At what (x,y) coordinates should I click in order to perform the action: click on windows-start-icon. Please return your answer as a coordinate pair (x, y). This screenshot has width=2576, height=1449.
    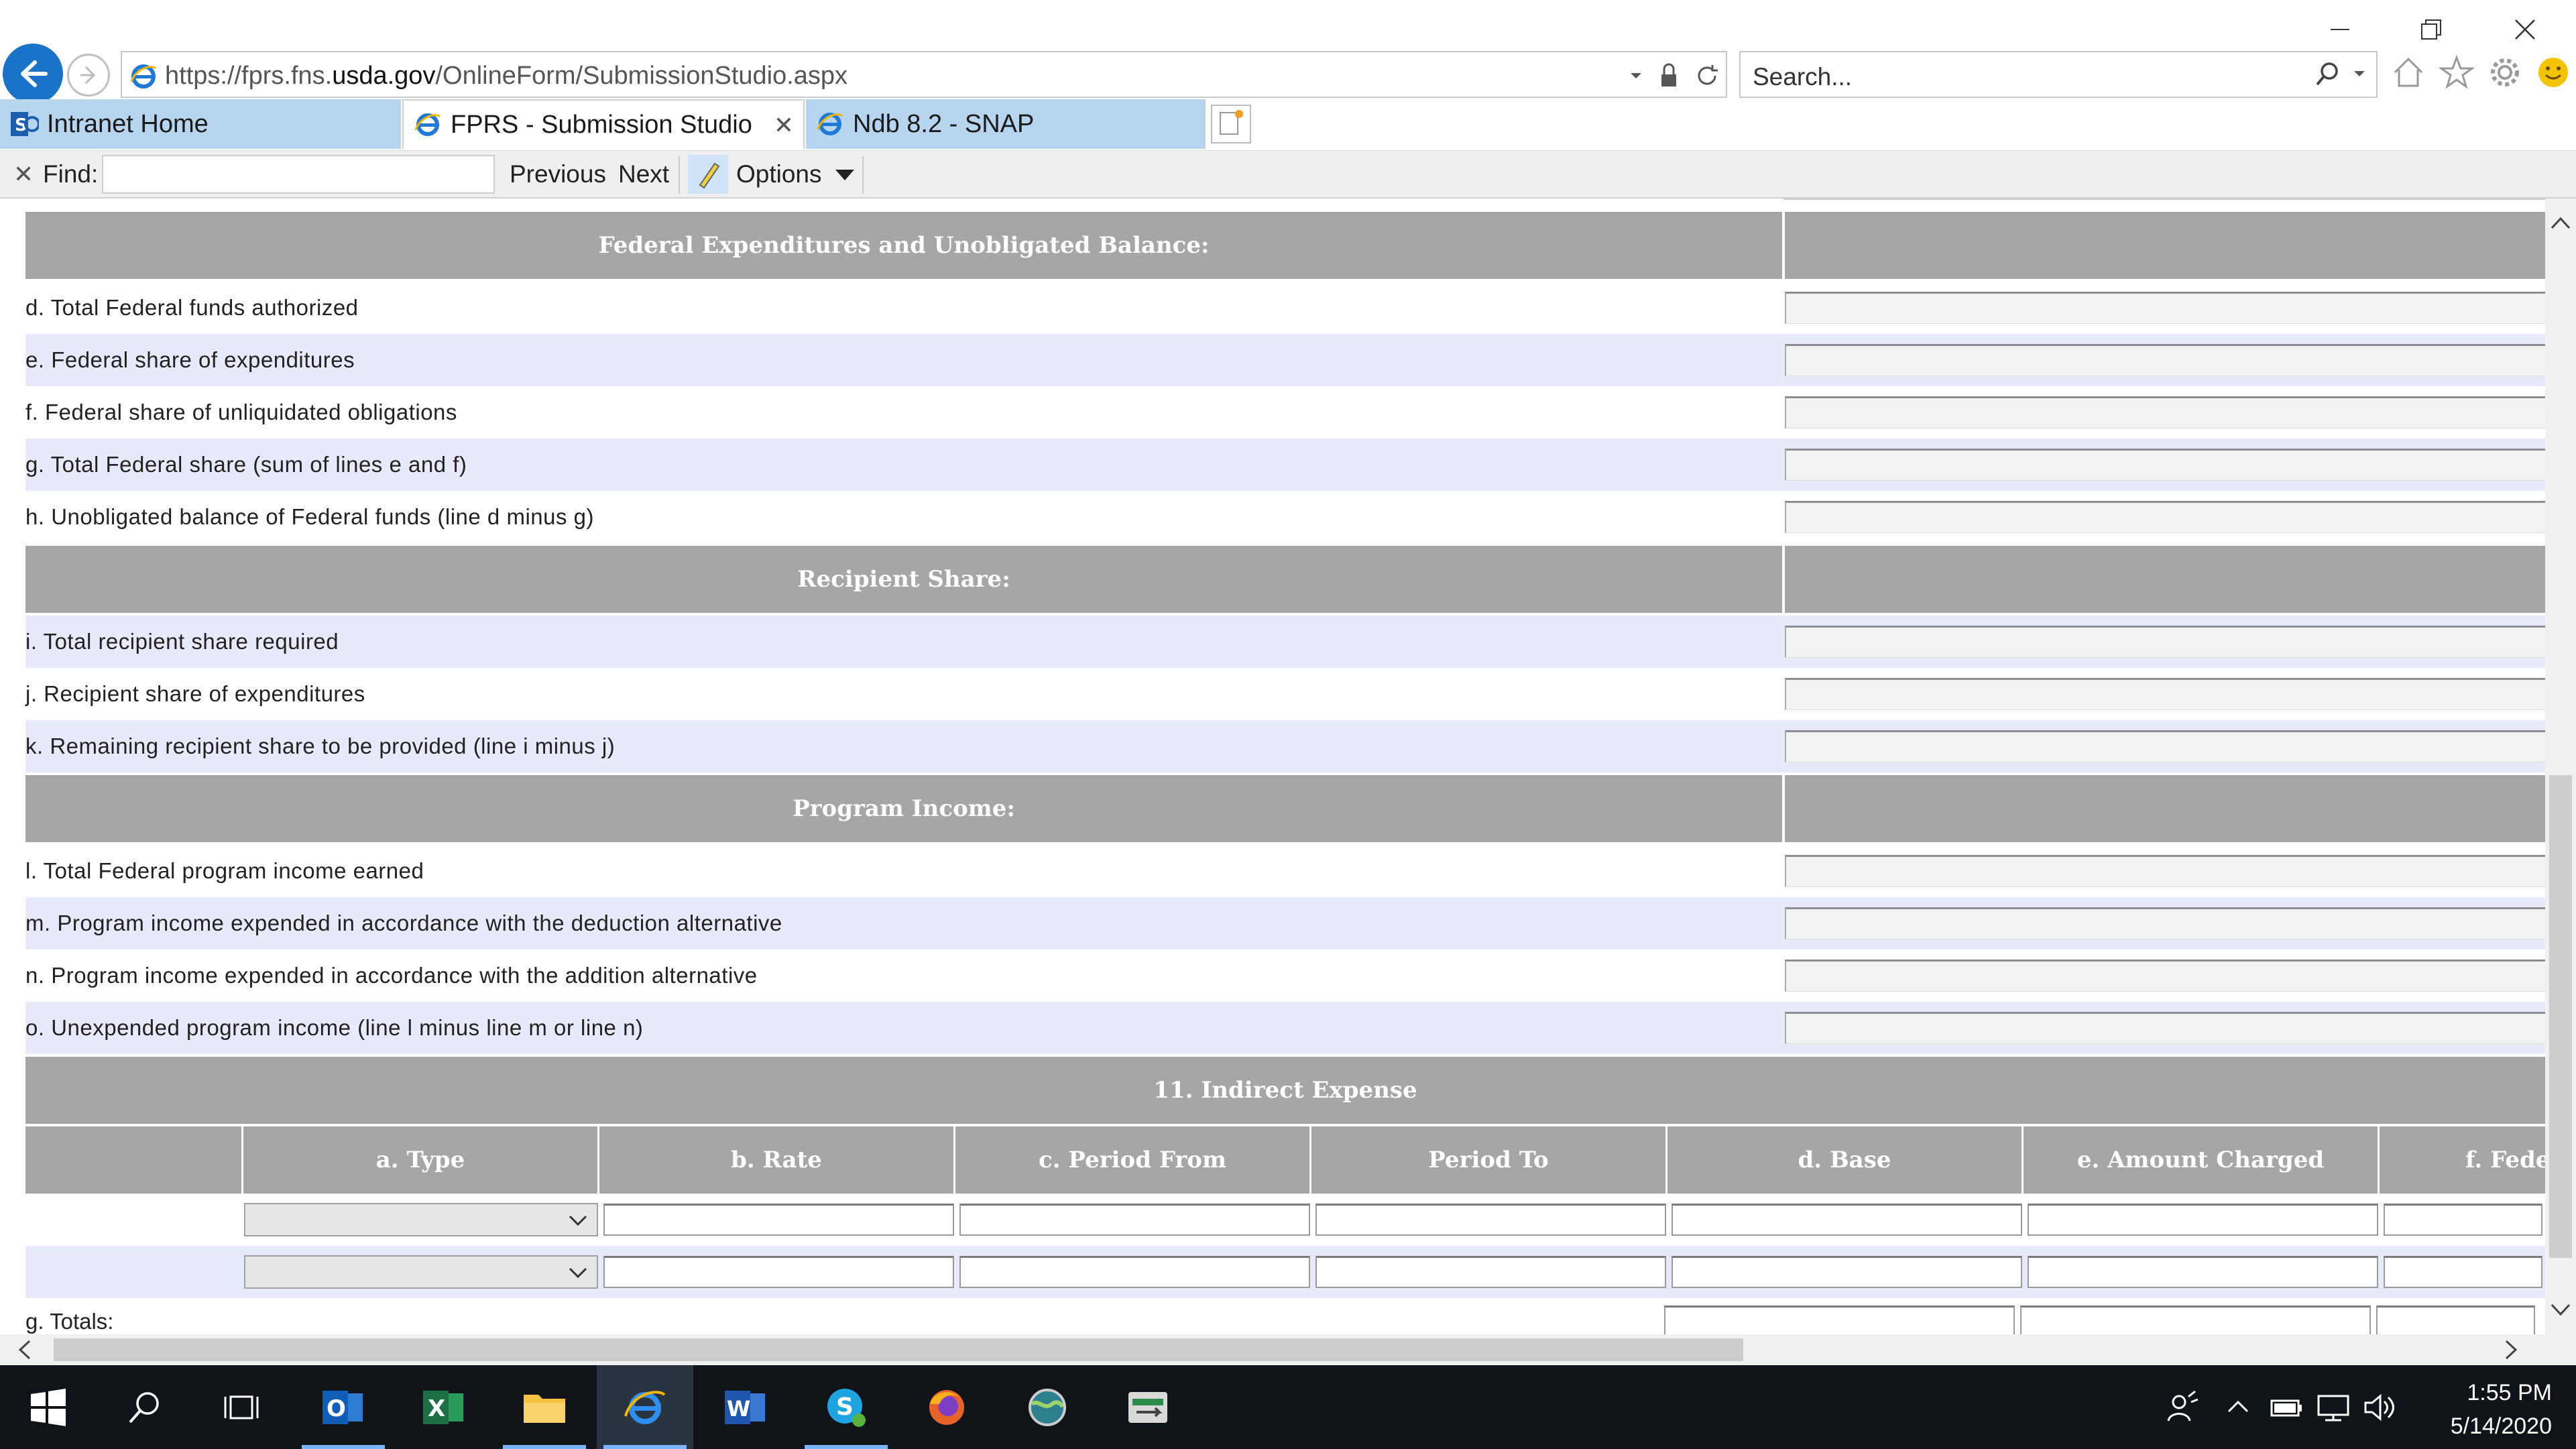
    Looking at the image, I should click on (48, 1407).